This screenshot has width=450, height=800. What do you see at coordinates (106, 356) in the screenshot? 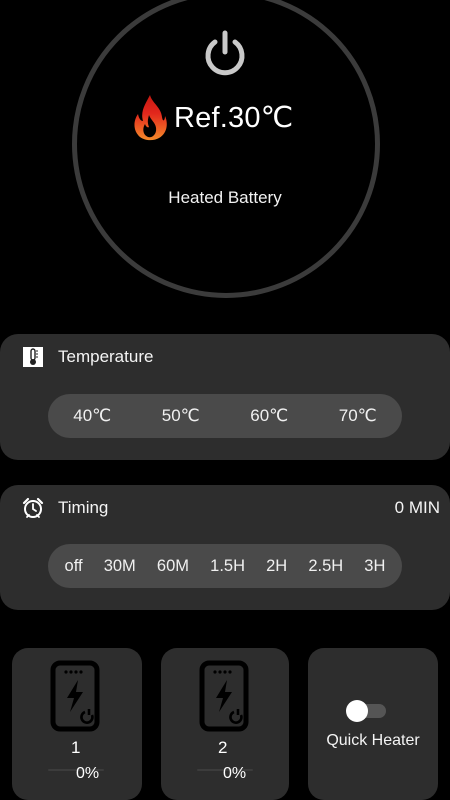
I see `temperature-title: Temperature` at bounding box center [106, 356].